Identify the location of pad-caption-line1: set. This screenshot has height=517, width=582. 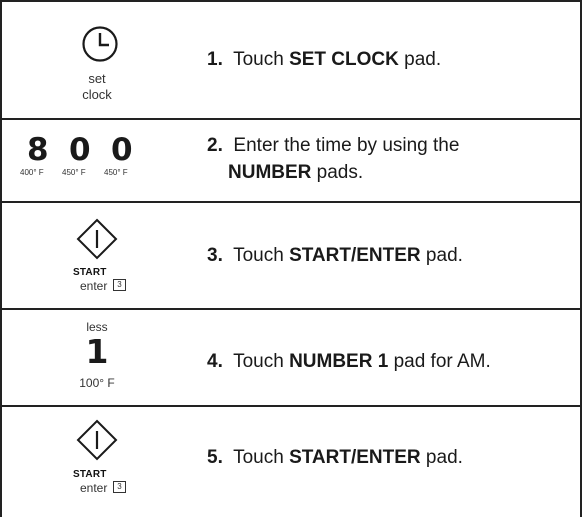
(97, 78).